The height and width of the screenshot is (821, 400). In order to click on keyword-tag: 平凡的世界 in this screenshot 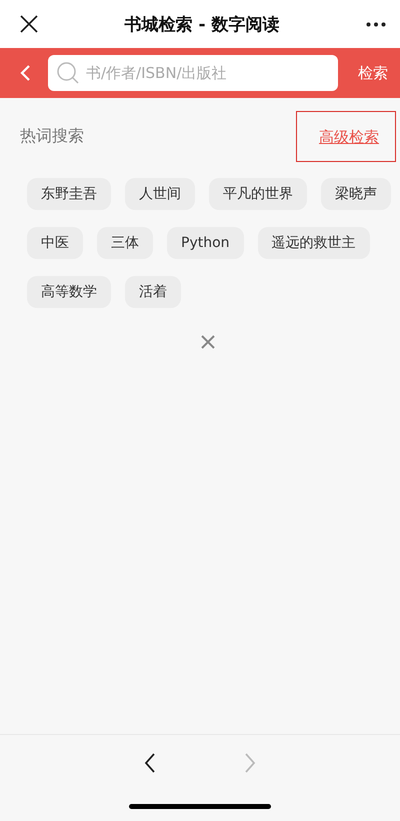, I will do `click(258, 194)`.